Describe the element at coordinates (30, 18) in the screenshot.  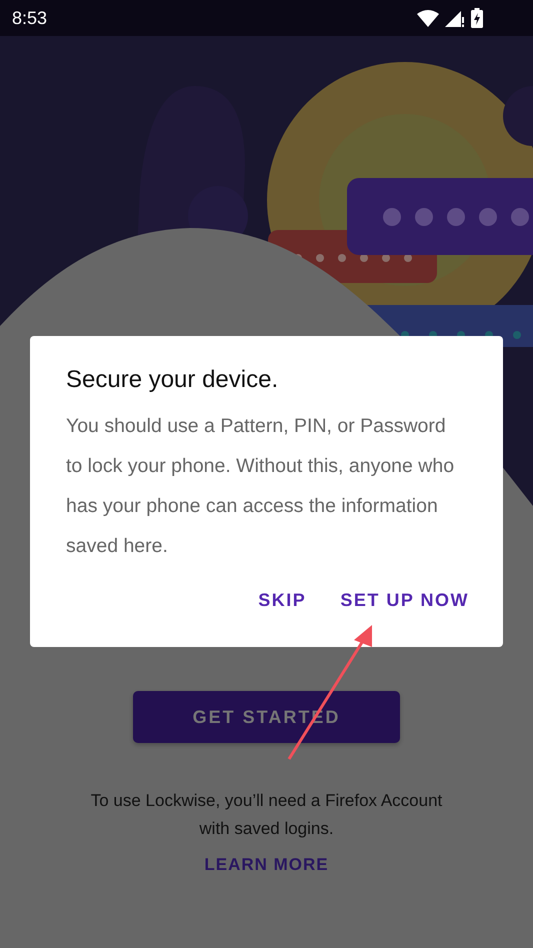
I see `status-time: 8:53` at that location.